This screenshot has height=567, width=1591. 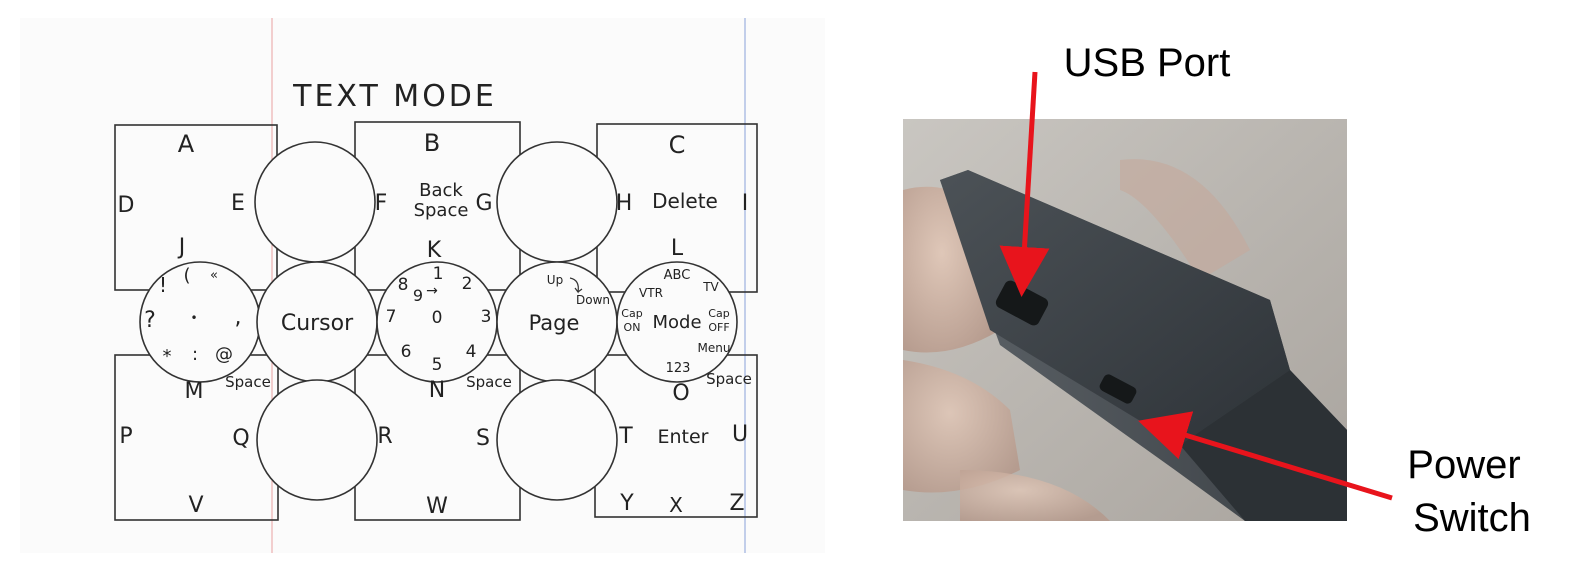 I want to click on symbol-comma: ,, so click(x=238, y=317).